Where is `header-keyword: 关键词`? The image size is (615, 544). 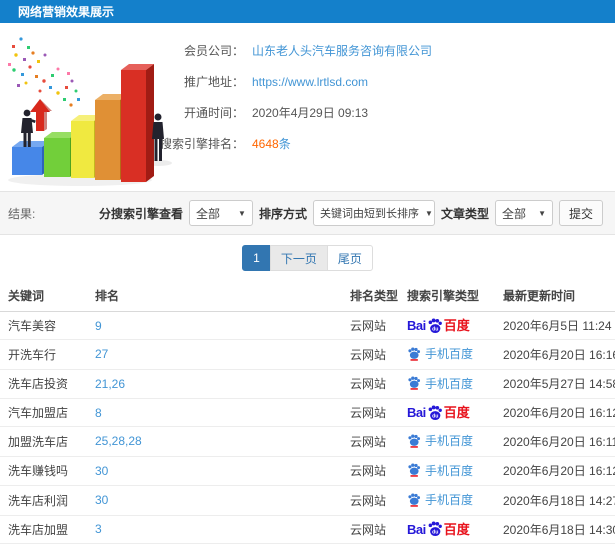
header-keyword: 关键词 is located at coordinates (43, 296).